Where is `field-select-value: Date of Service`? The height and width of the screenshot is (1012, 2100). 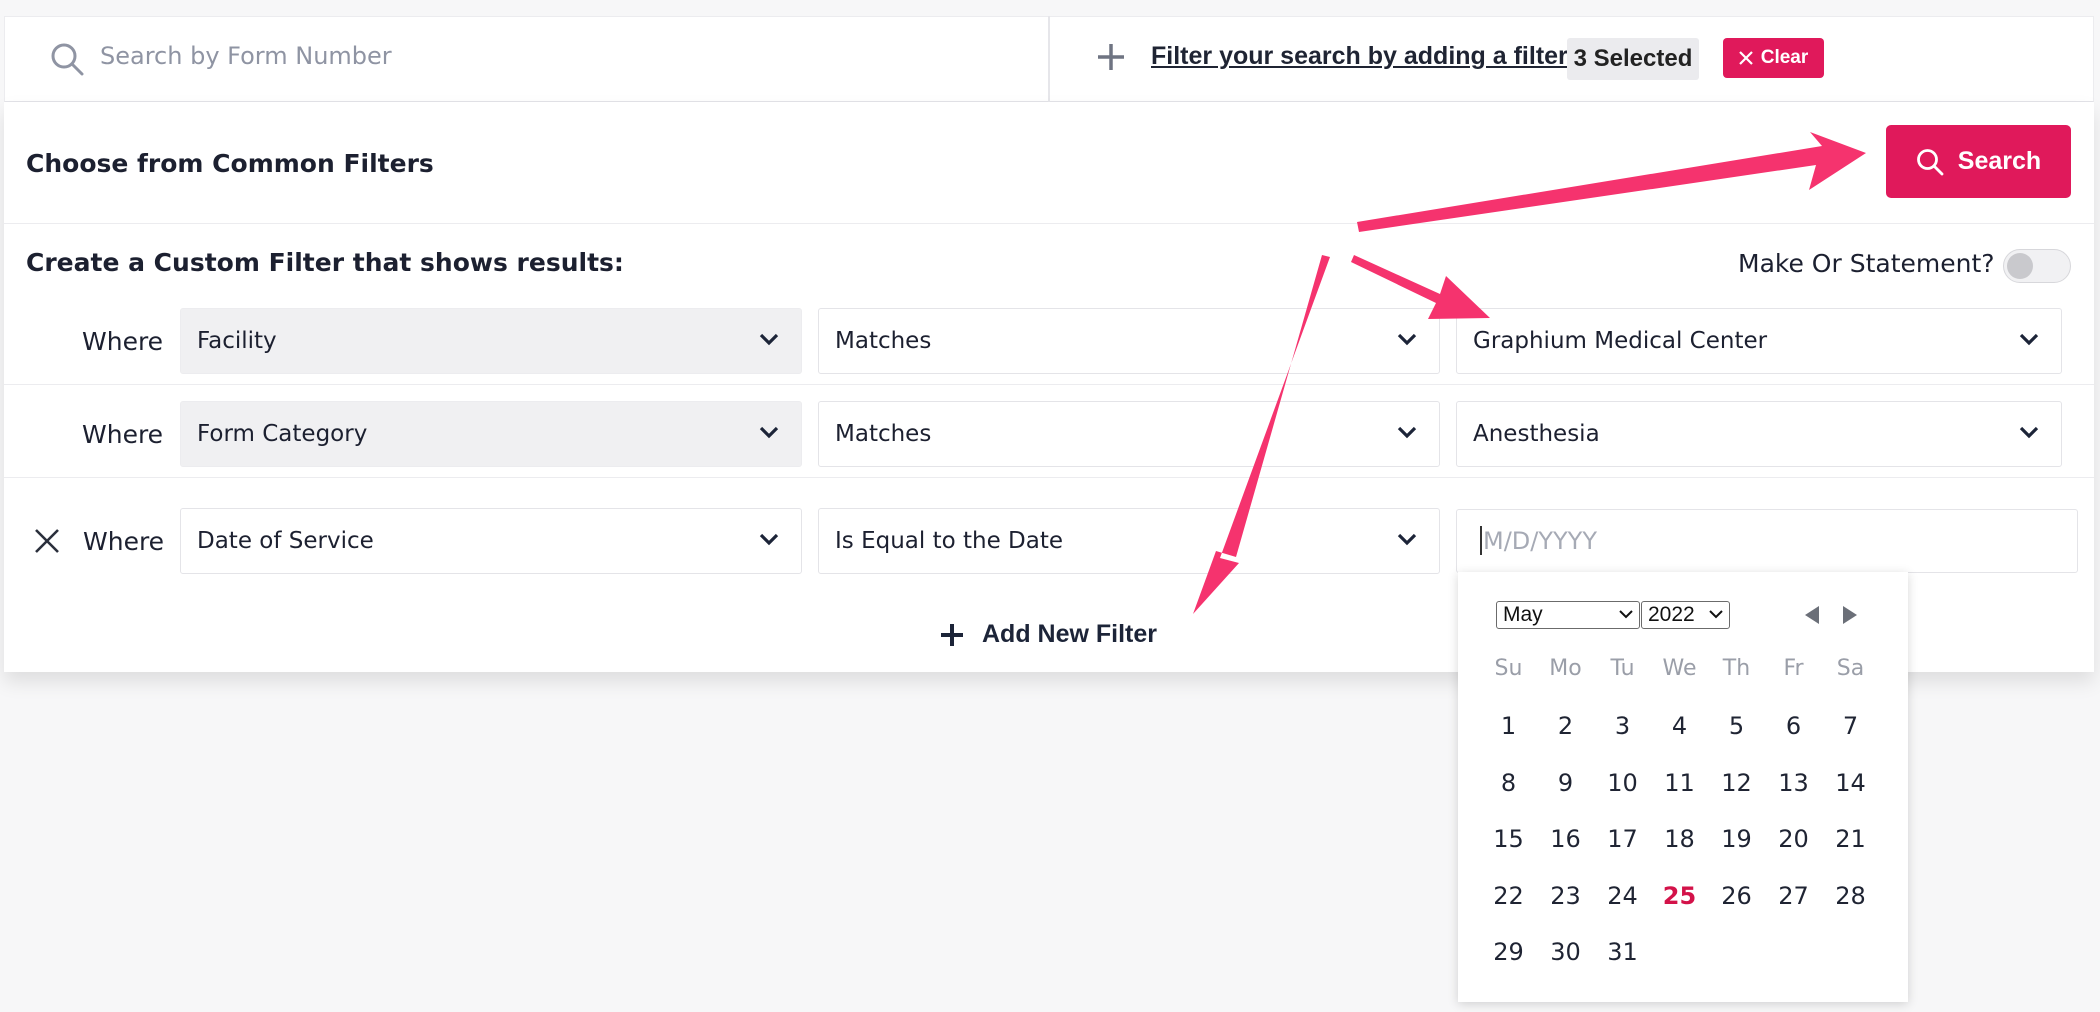 field-select-value: Date of Service is located at coordinates (285, 541).